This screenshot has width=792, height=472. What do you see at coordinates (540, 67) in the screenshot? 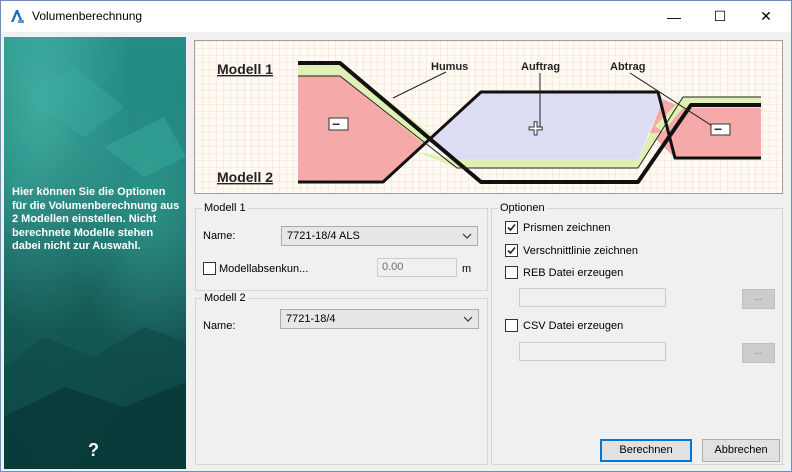
I see `auftrag-label: Auftrag` at bounding box center [540, 67].